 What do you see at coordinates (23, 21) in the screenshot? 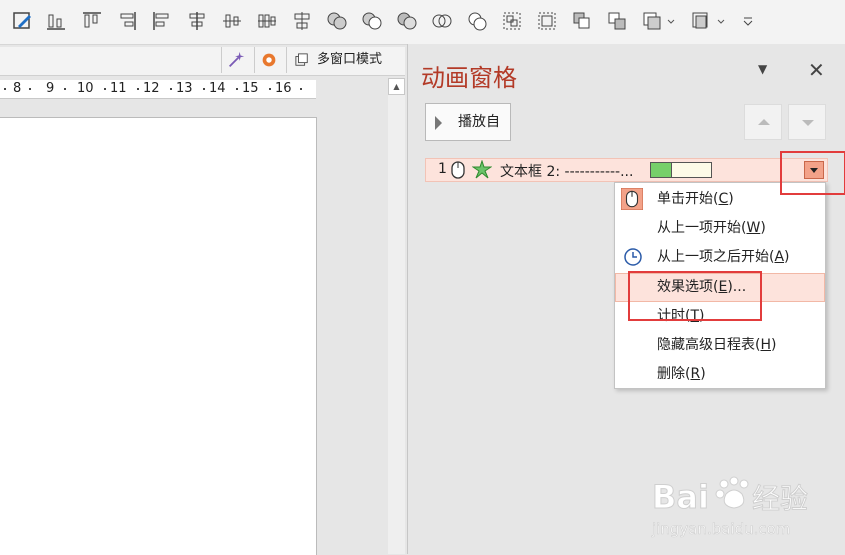
I see `edit-shape-icon` at bounding box center [23, 21].